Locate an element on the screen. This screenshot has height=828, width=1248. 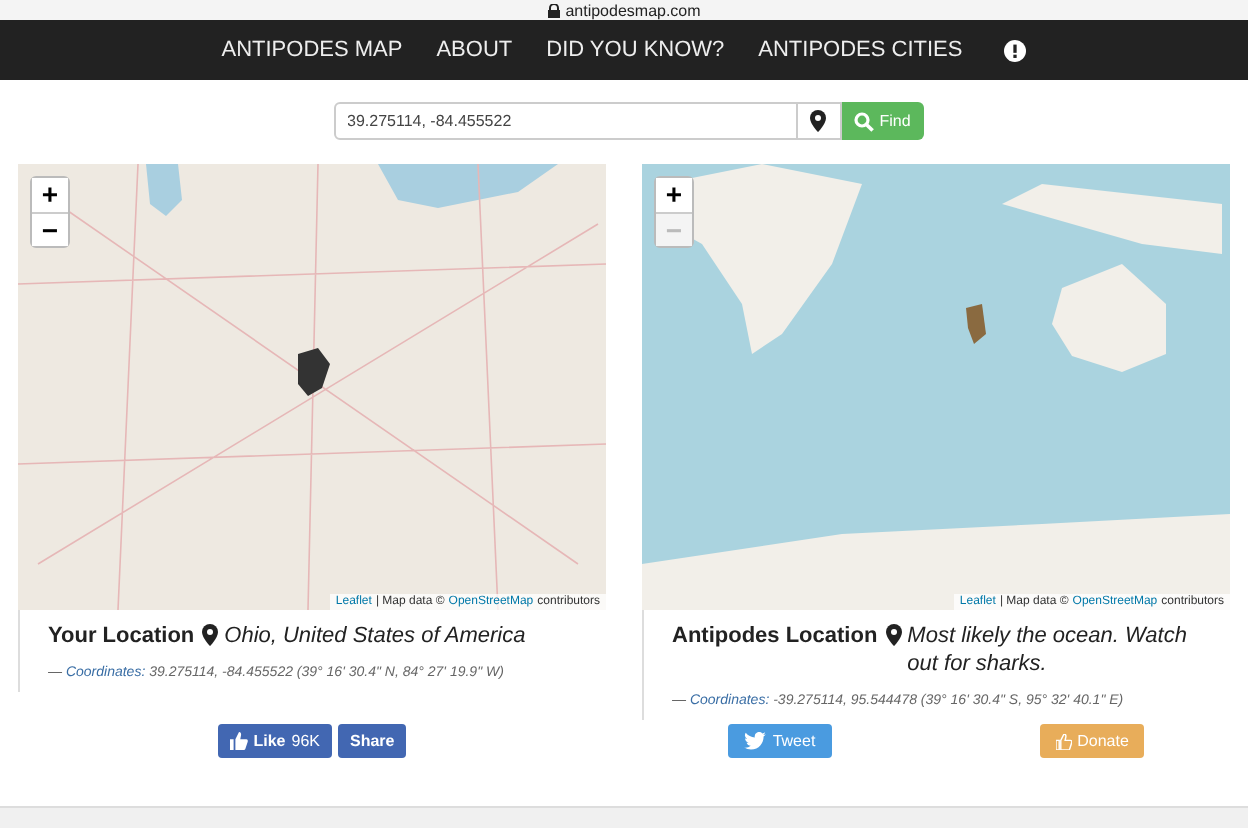
nav-link: ANTIPODES MAP is located at coordinates (312, 50).